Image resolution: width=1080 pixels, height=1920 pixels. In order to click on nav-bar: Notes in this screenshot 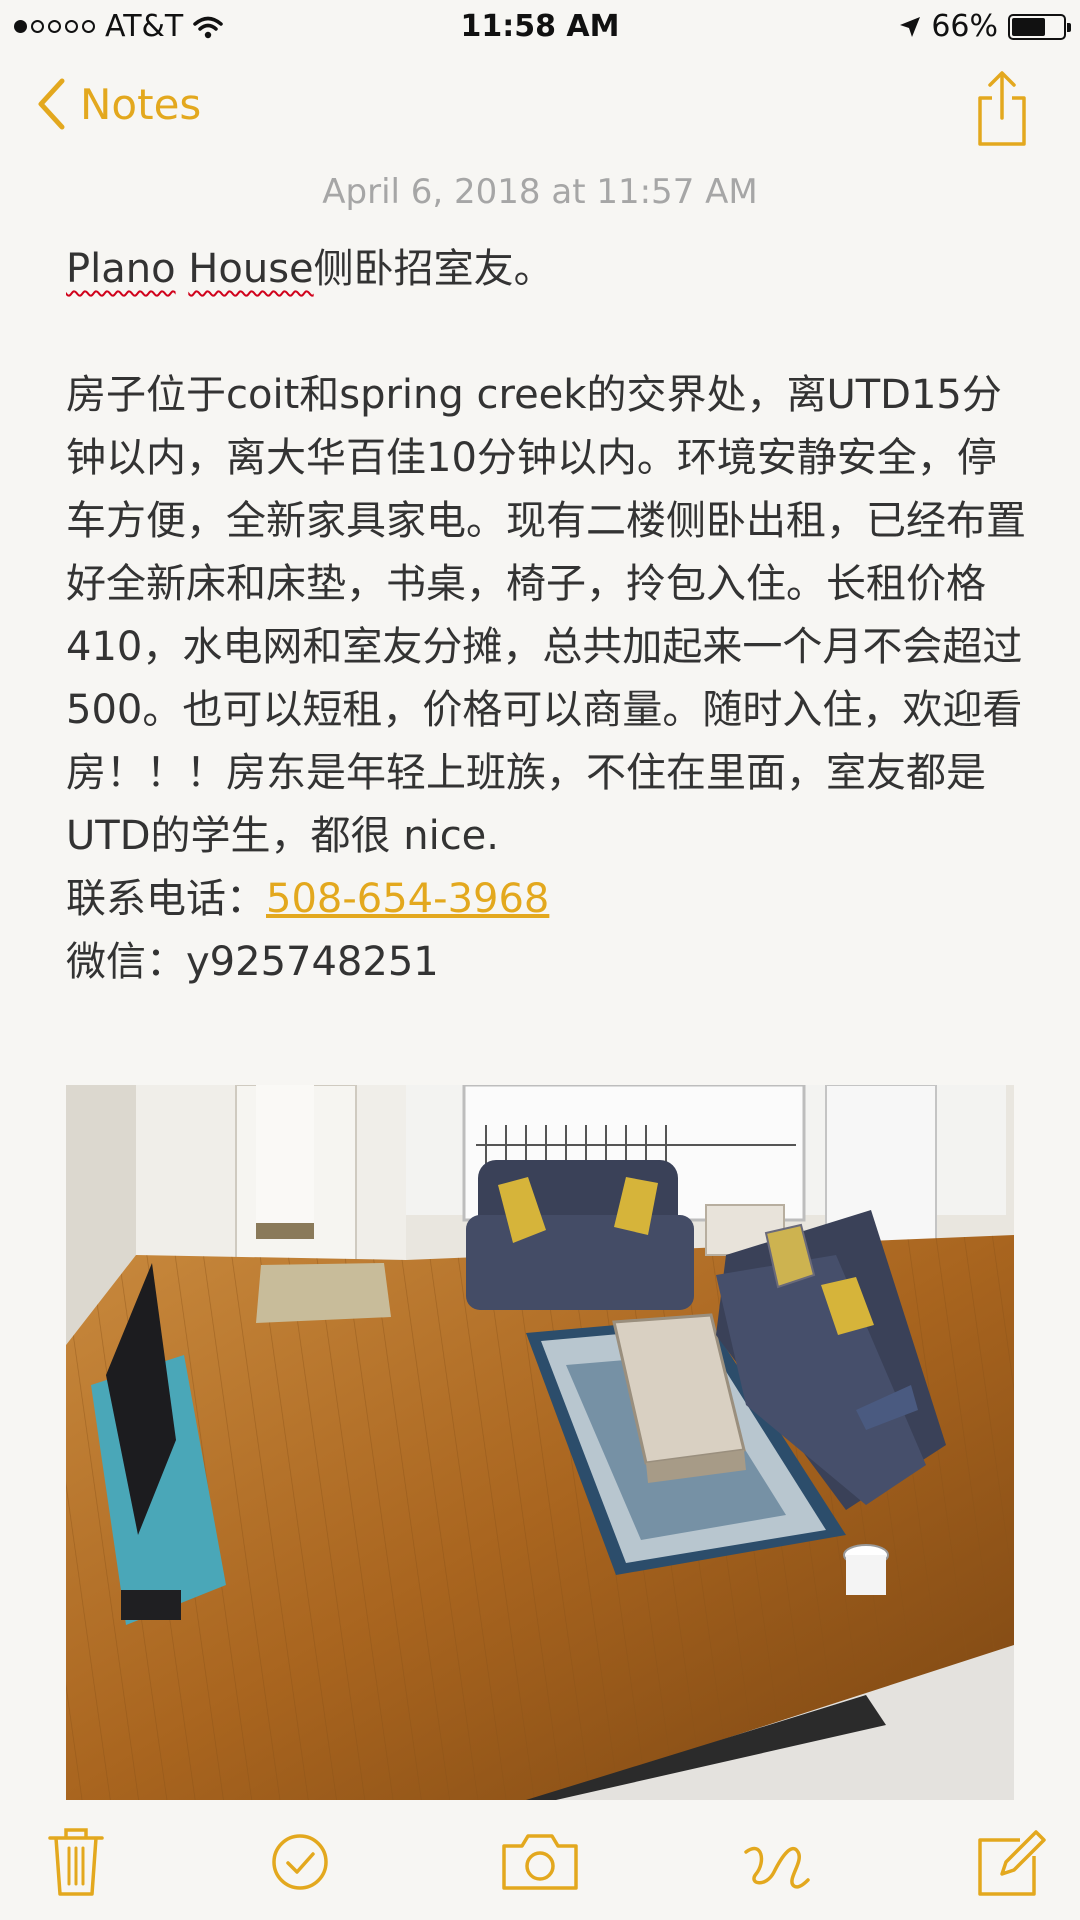, I will do `click(540, 108)`.